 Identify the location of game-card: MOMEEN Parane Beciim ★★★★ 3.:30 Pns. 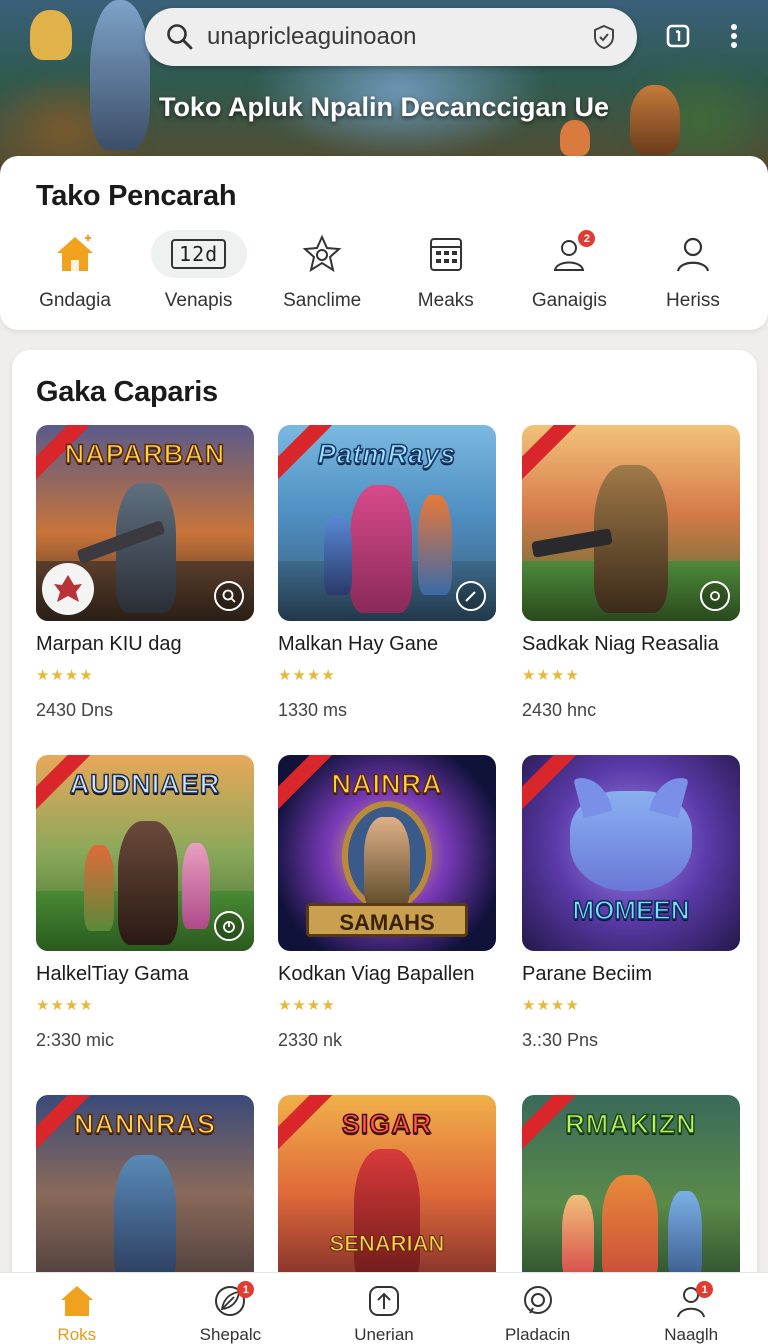
(632, 903).